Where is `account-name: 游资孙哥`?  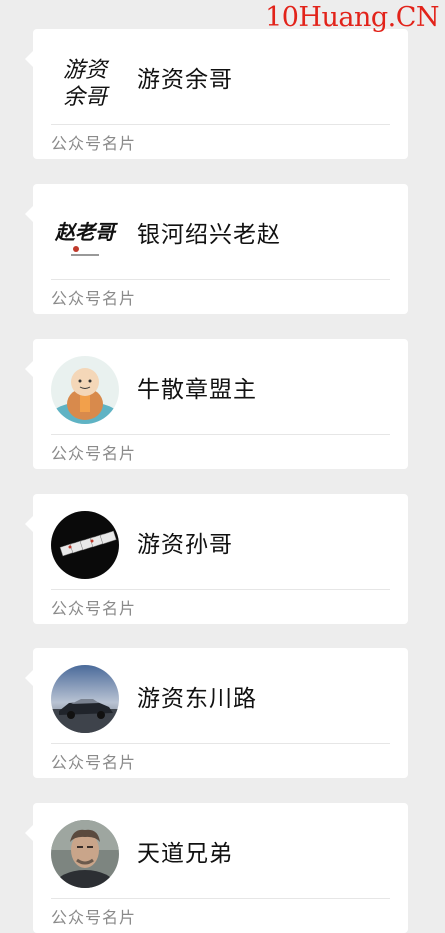 account-name: 游资孙哥 is located at coordinates (185, 545).